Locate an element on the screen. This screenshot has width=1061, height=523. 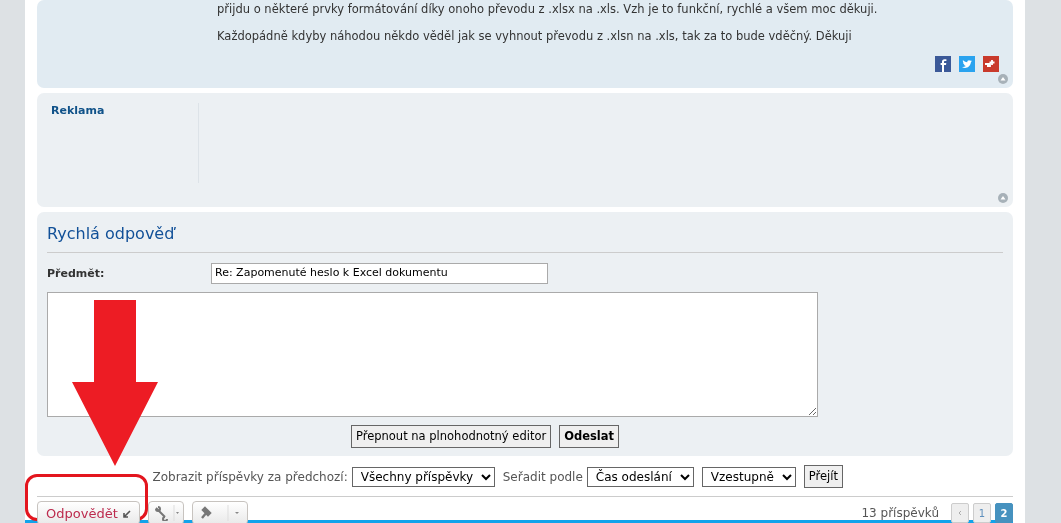
arrow-icon is located at coordinates (126, 514).